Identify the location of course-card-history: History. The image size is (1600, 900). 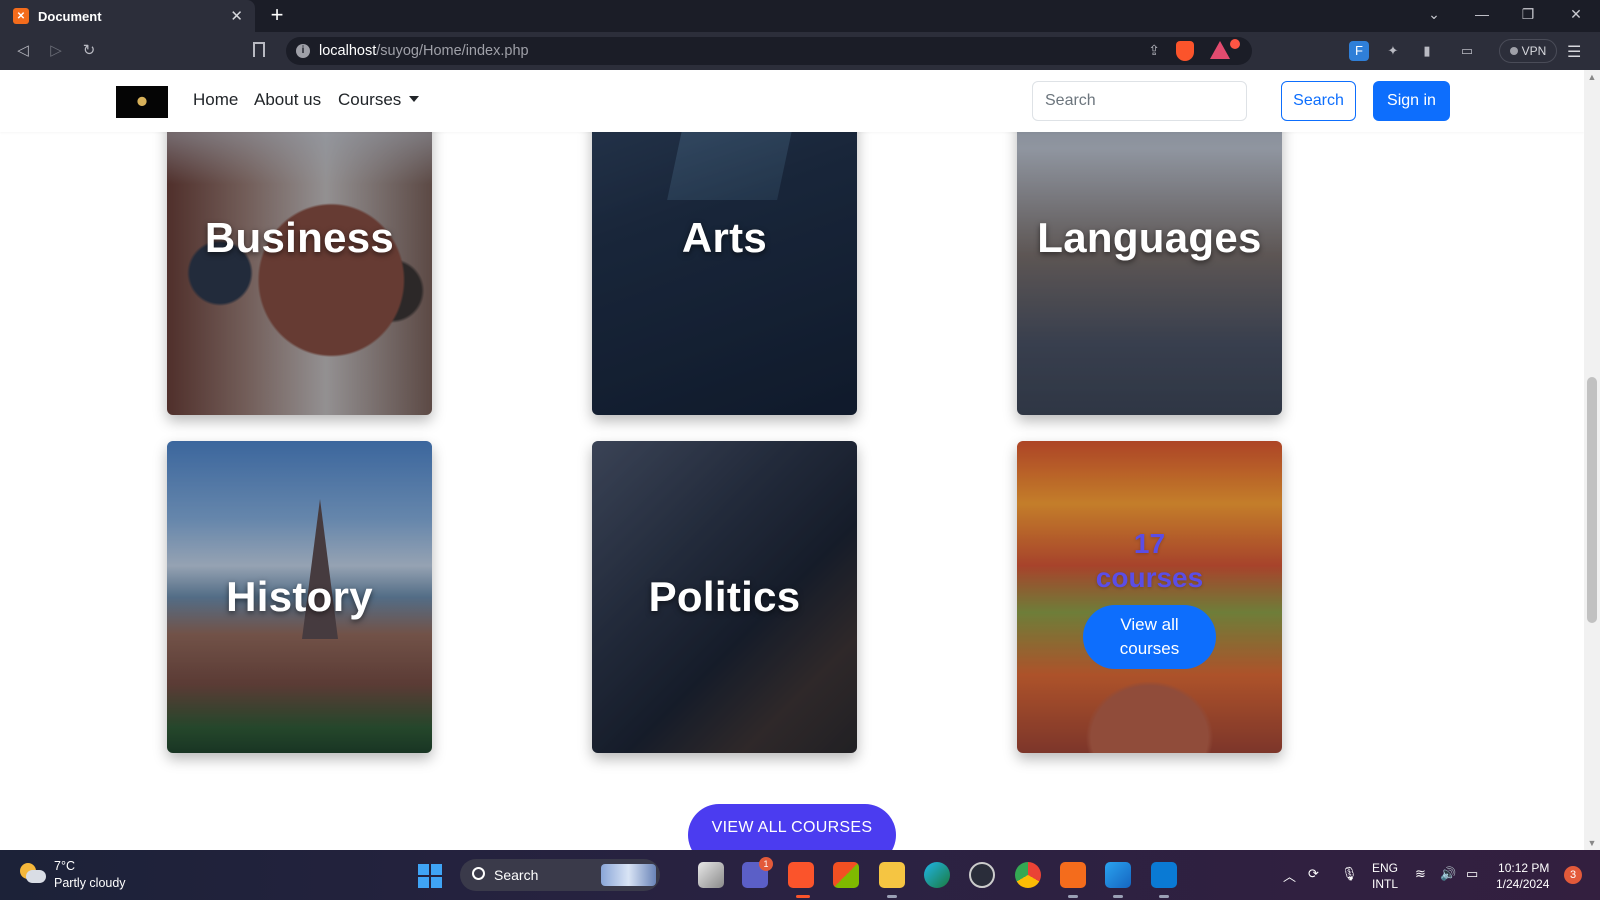
(299, 597).